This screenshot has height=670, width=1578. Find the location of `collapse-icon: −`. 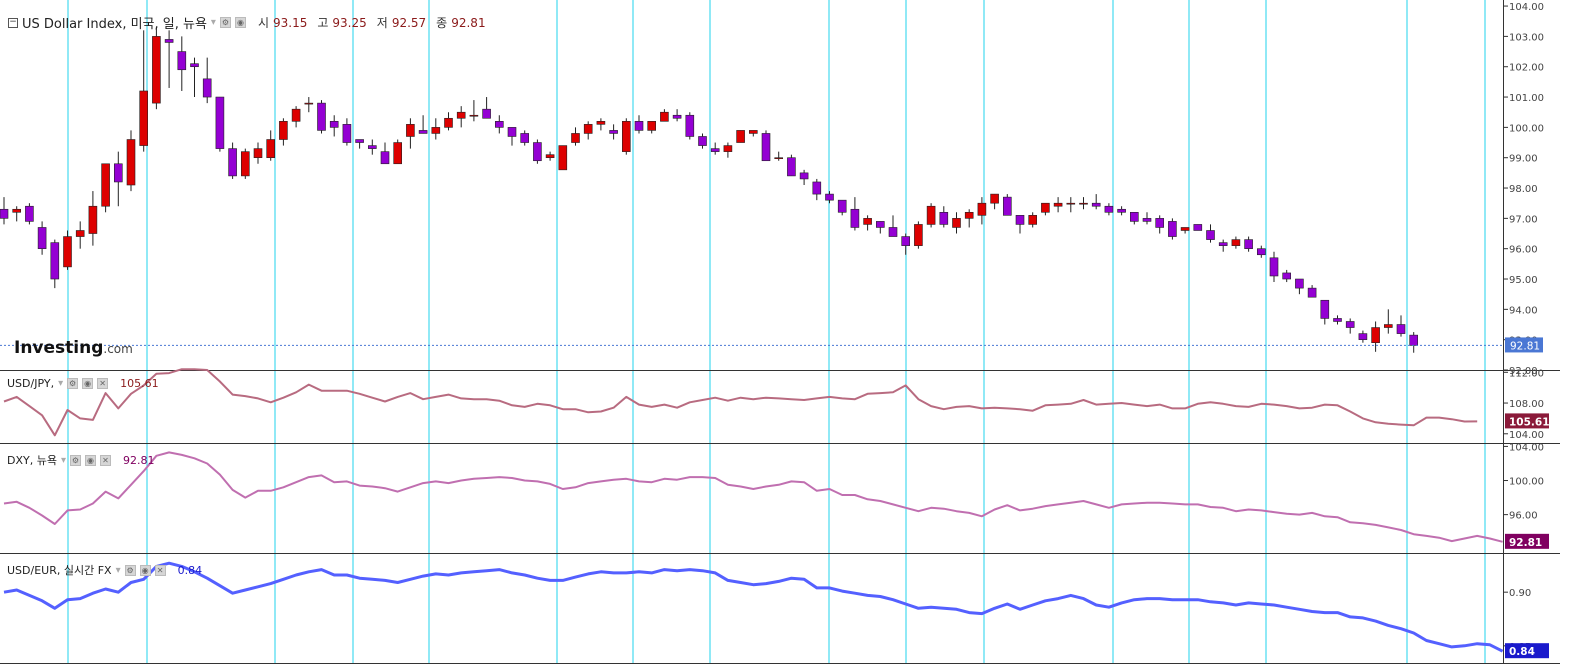

collapse-icon: − is located at coordinates (13, 22).